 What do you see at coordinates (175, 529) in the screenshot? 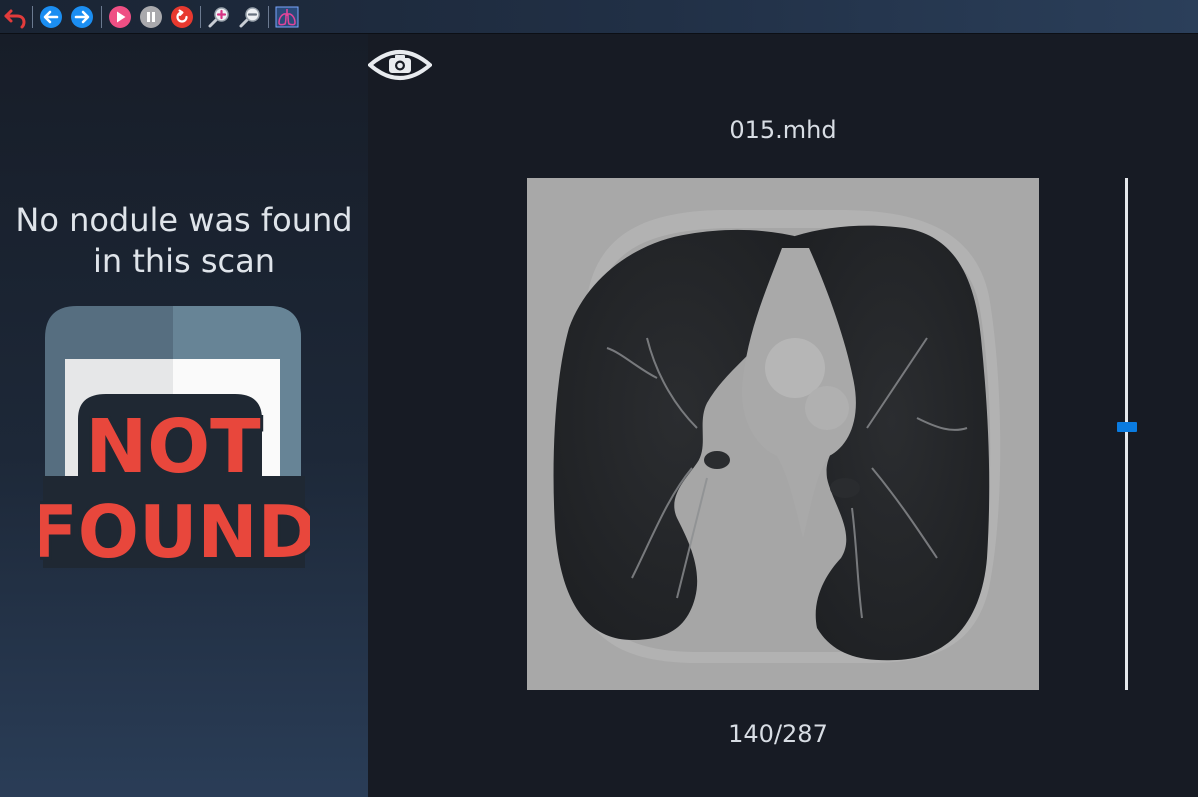
I see `found-label: FOUND` at bounding box center [175, 529].